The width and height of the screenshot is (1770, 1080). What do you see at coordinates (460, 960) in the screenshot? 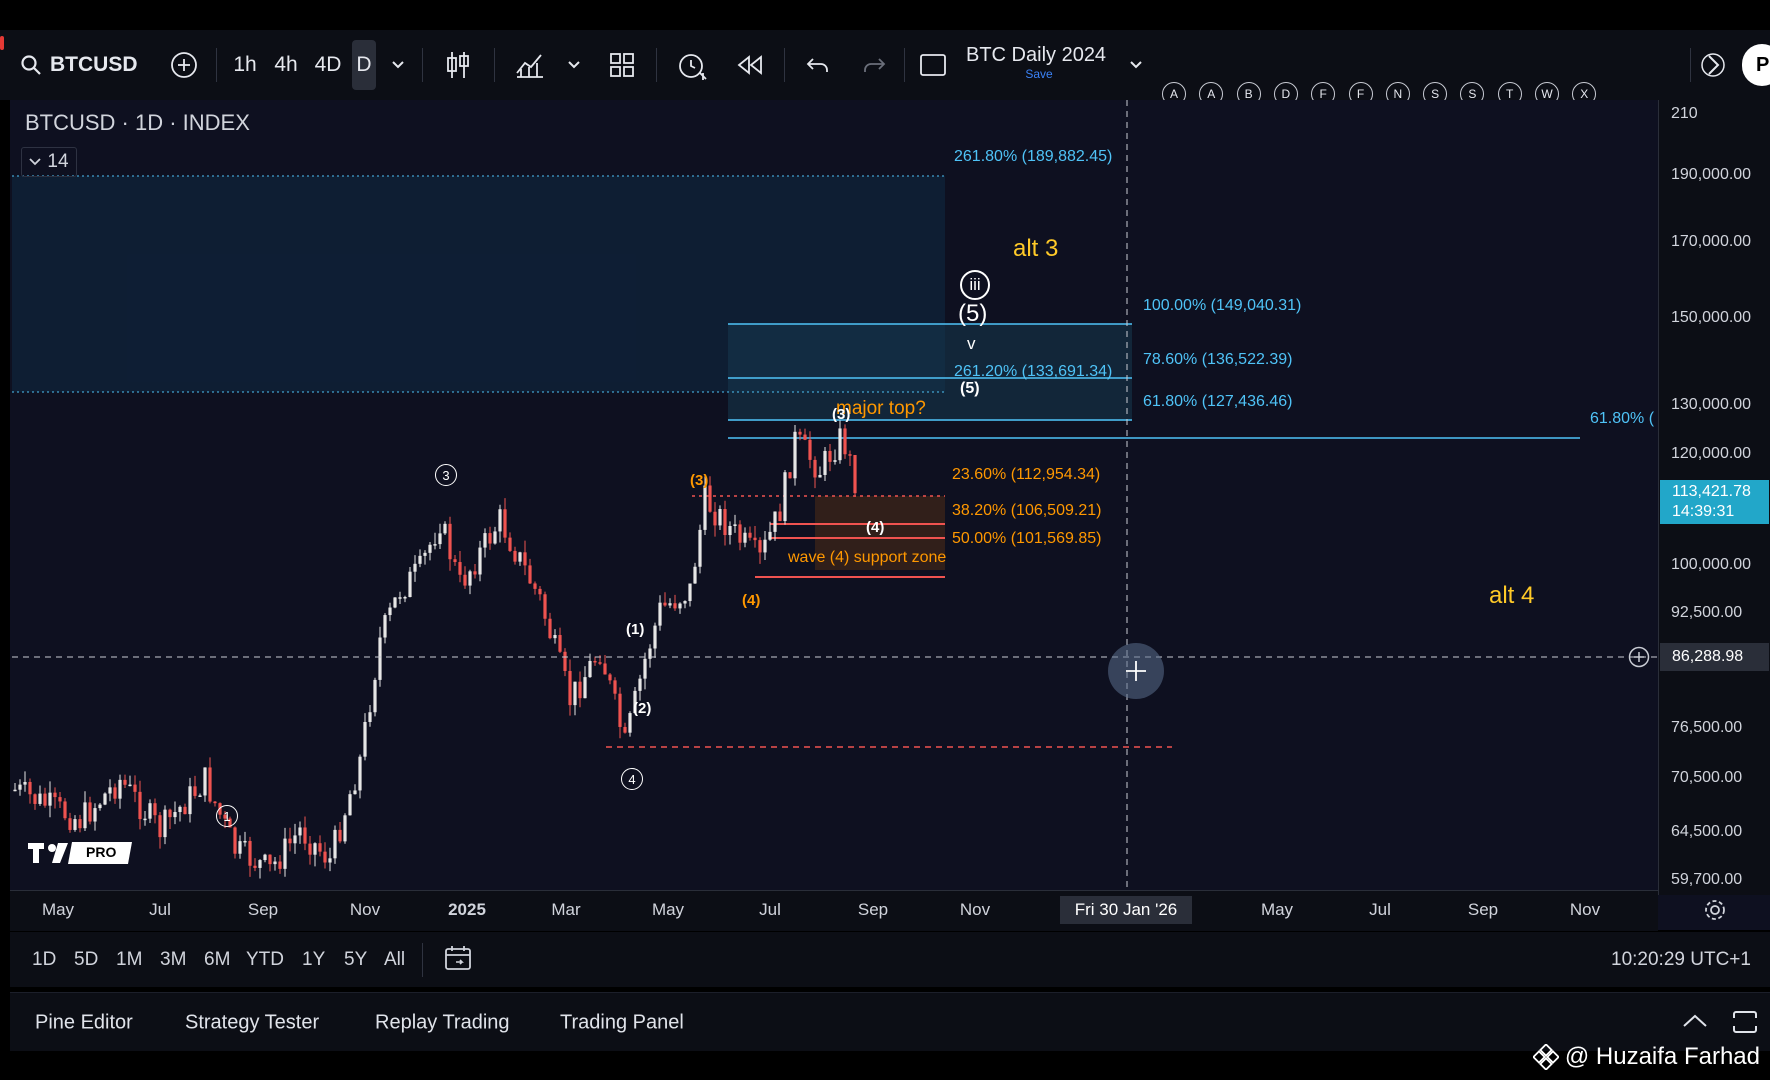
I see `go-to-date-button` at bounding box center [460, 960].